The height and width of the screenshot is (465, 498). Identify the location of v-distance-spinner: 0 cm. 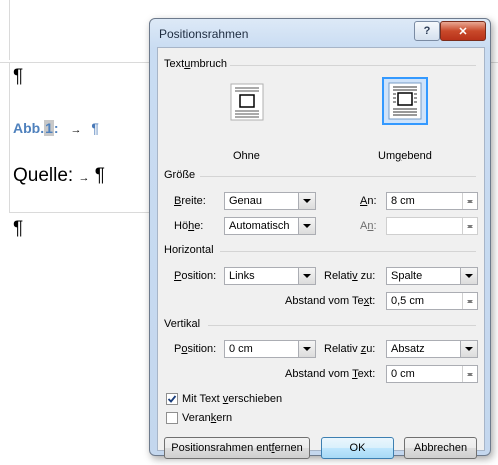
(432, 374).